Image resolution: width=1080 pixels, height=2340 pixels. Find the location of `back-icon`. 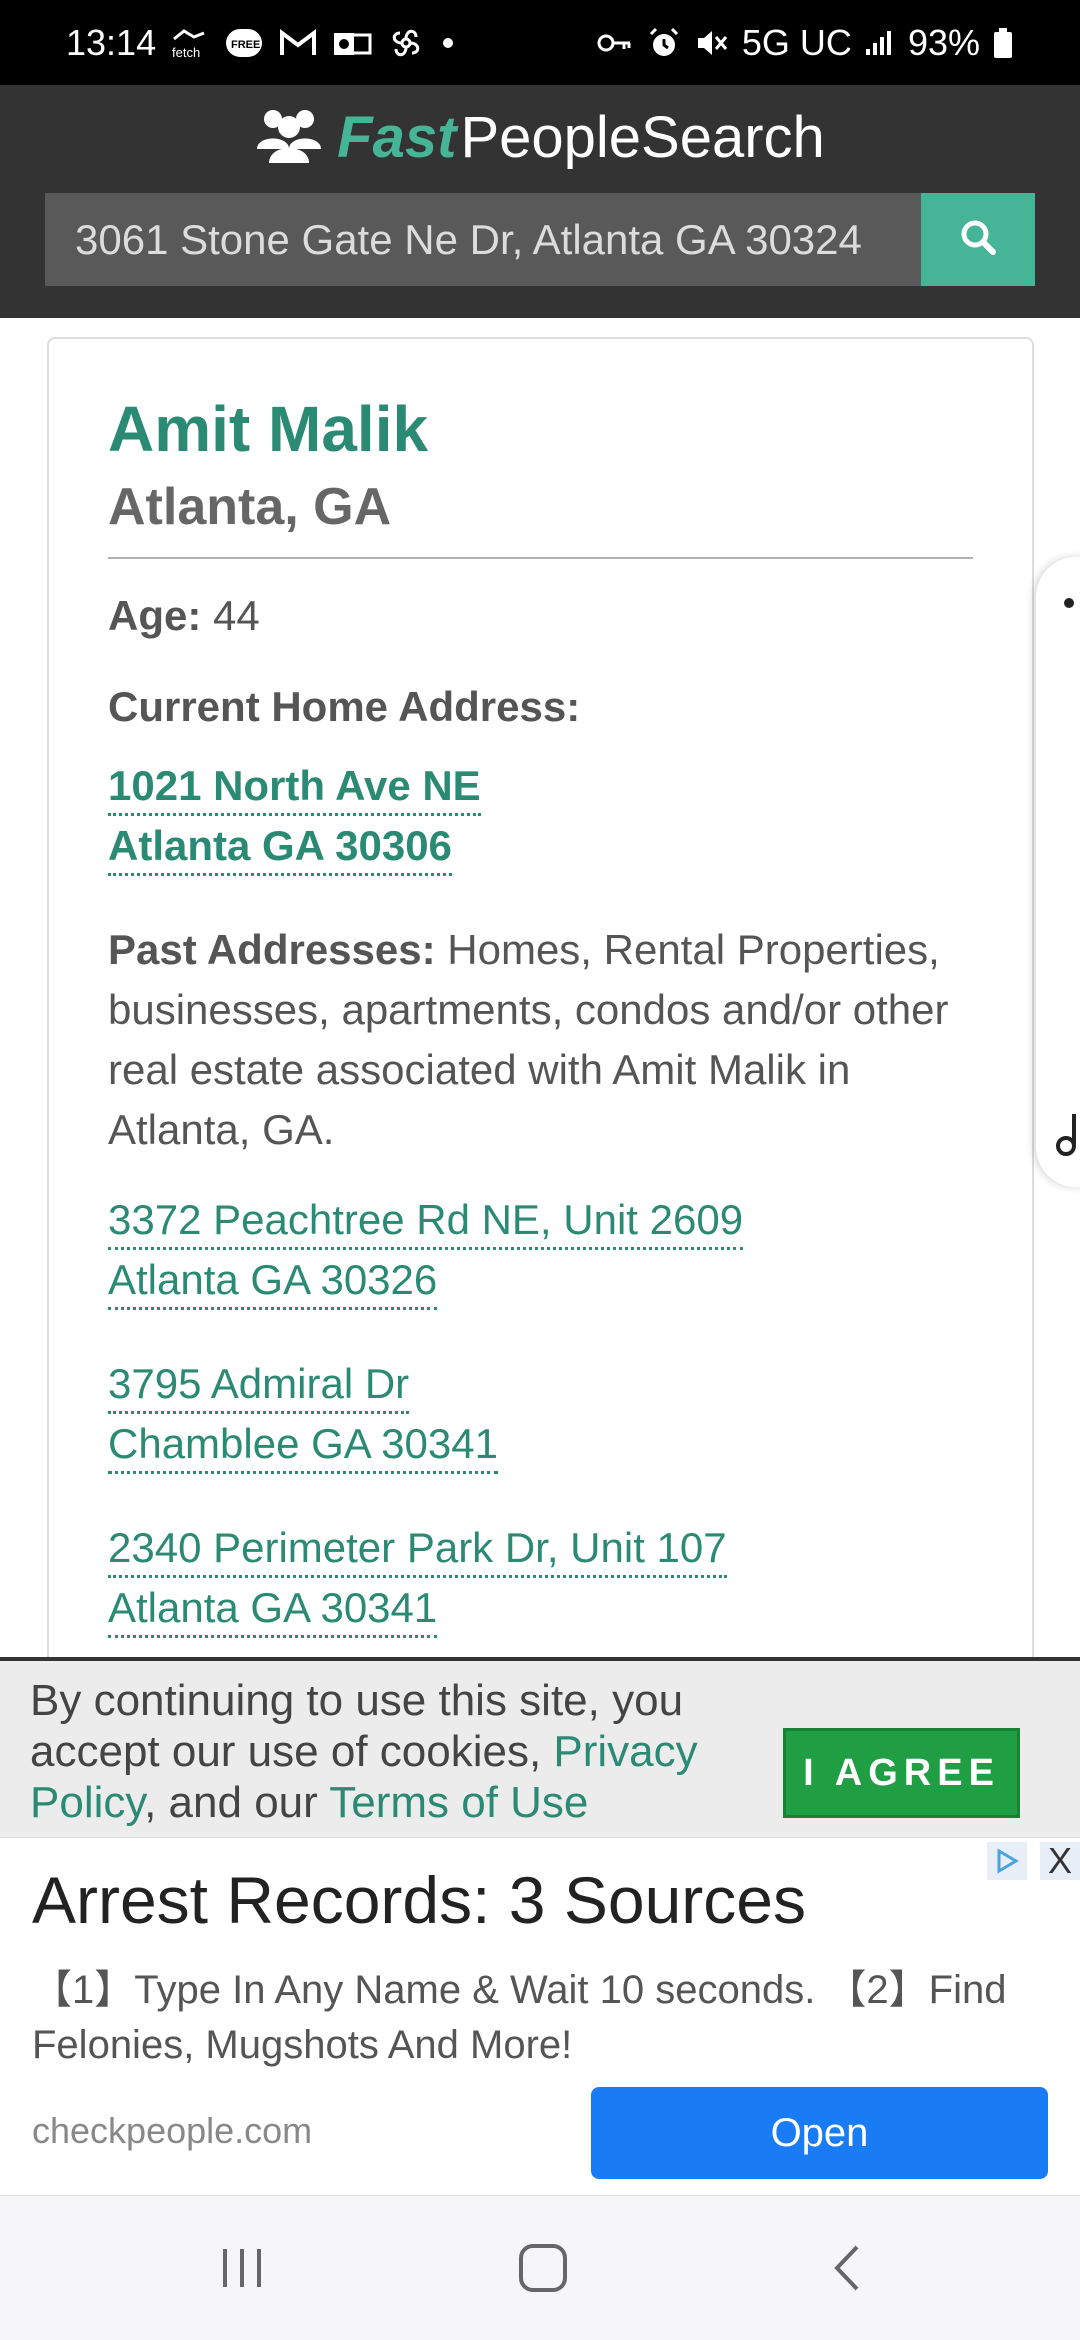

back-icon is located at coordinates (848, 2268).